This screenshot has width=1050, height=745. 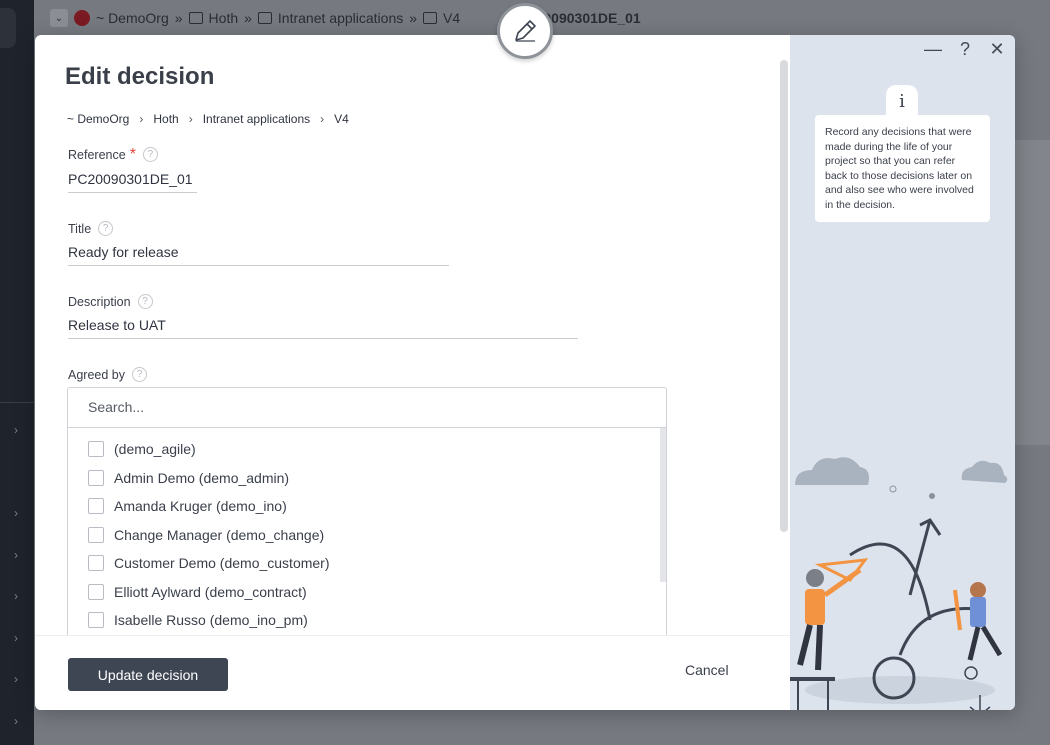 What do you see at coordinates (132, 154) in the screenshot?
I see `required-marker: *` at bounding box center [132, 154].